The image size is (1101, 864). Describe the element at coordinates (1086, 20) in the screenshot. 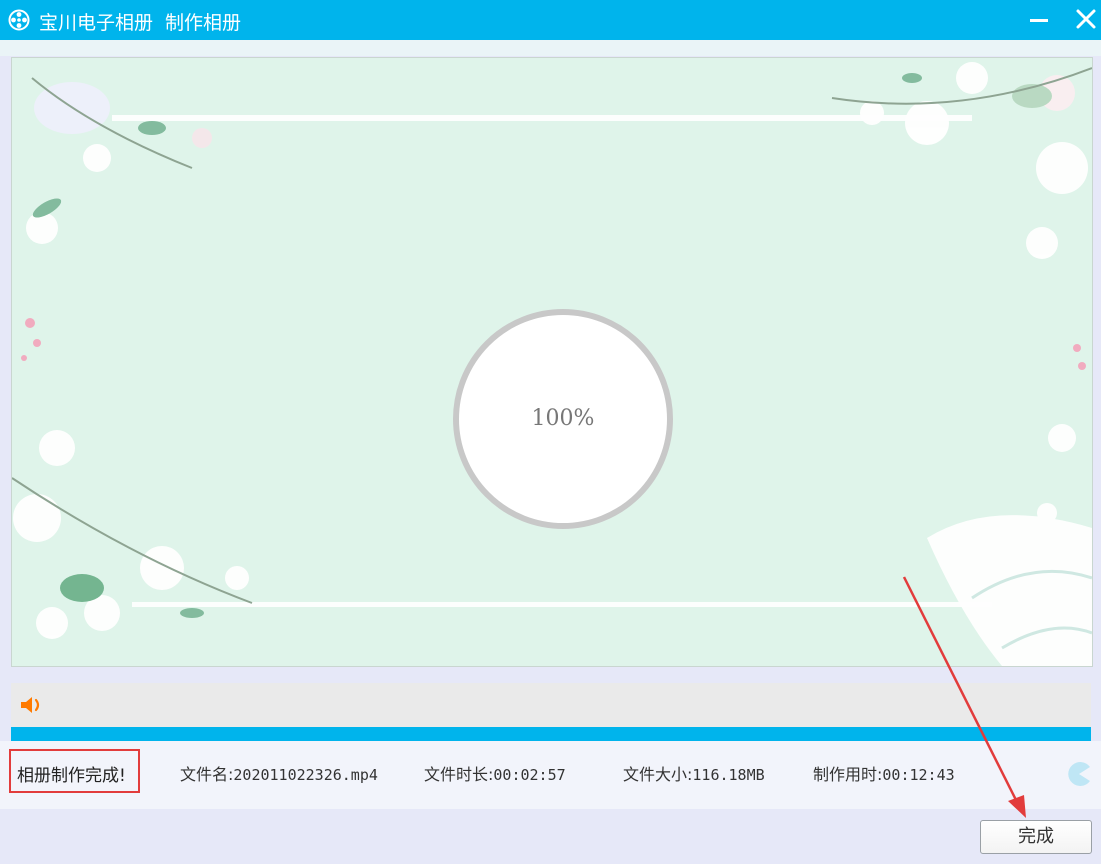

I see `close-icon` at that location.